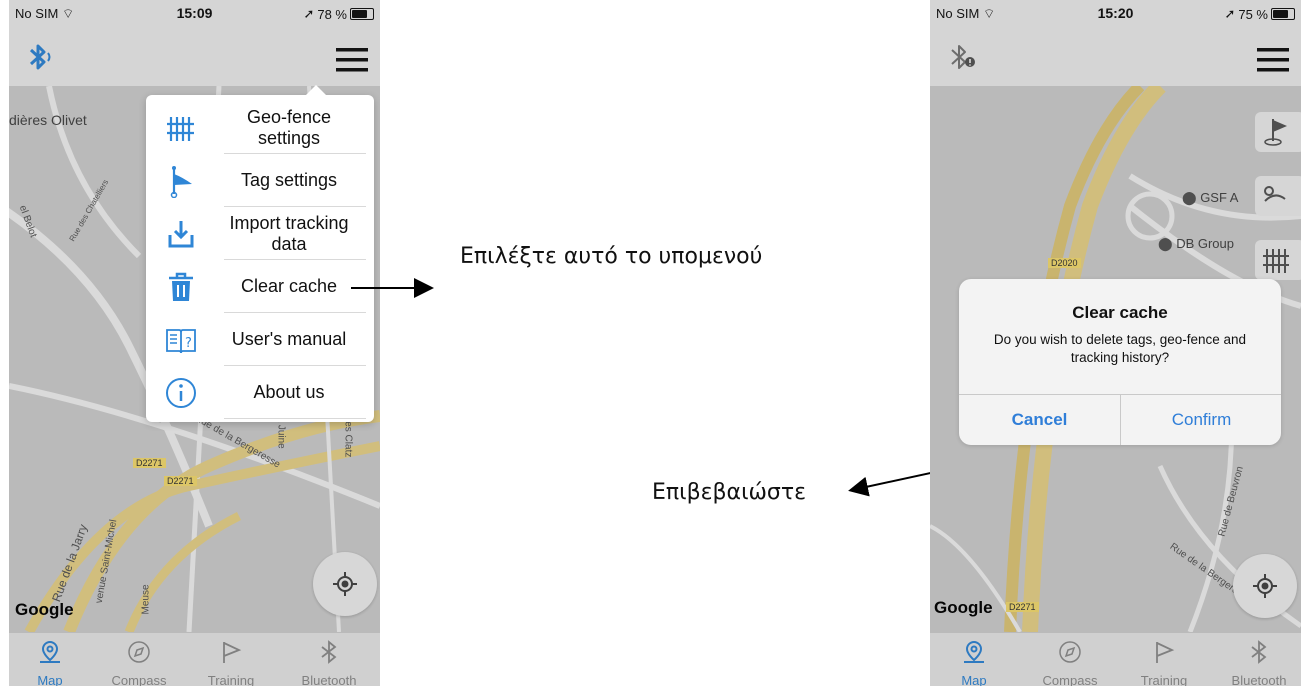 This screenshot has height=686, width=1301. Describe the element at coordinates (729, 492) in the screenshot. I see `annotation-confirm: Επιβεβαιώστε` at that location.